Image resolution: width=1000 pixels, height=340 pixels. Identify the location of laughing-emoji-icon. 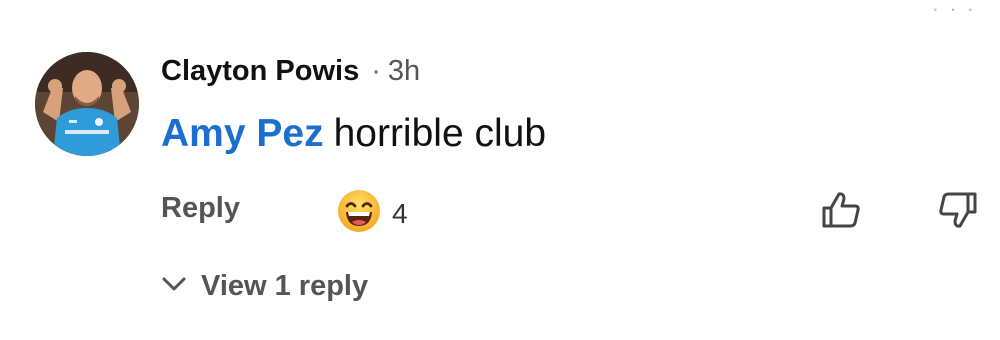
(359, 213).